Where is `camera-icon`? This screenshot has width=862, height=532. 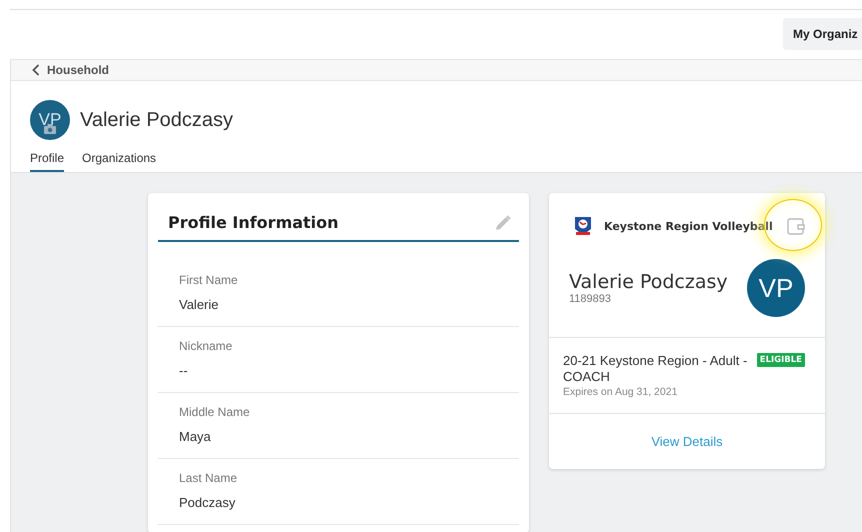
camera-icon is located at coordinates (50, 129).